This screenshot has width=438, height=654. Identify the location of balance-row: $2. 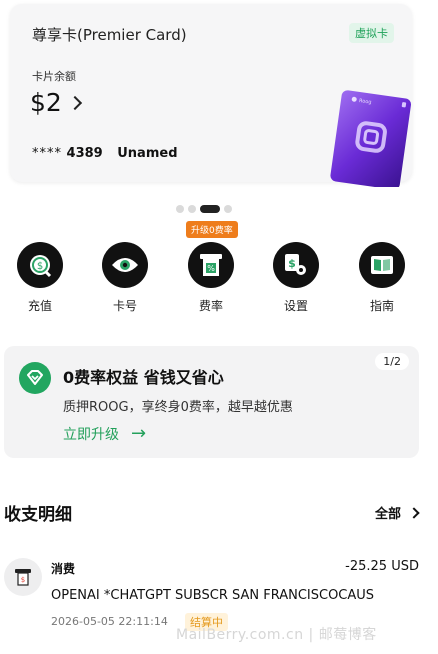
(56, 102).